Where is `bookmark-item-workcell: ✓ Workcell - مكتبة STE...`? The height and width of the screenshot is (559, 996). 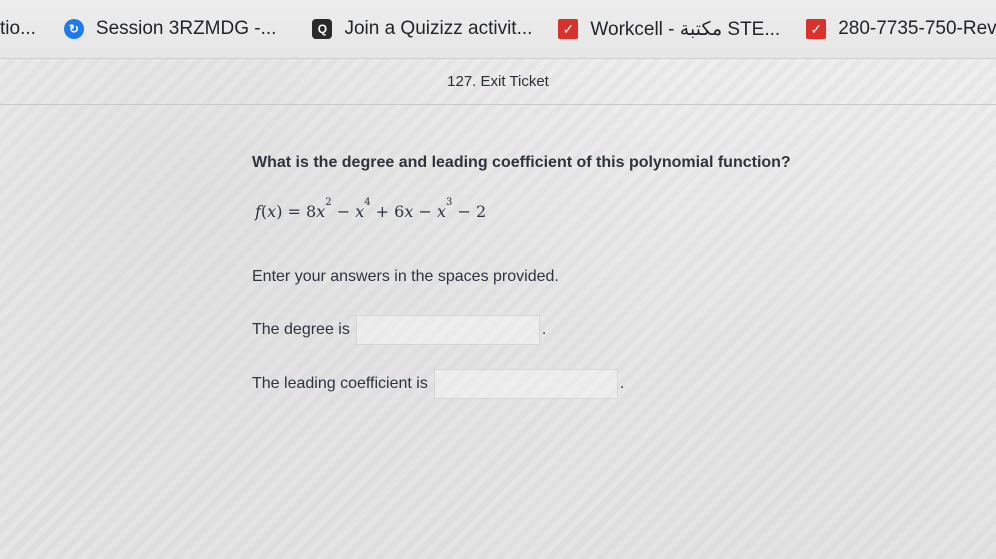
bookmark-item-workcell: ✓ Workcell - مكتبة STE... is located at coordinates (669, 29).